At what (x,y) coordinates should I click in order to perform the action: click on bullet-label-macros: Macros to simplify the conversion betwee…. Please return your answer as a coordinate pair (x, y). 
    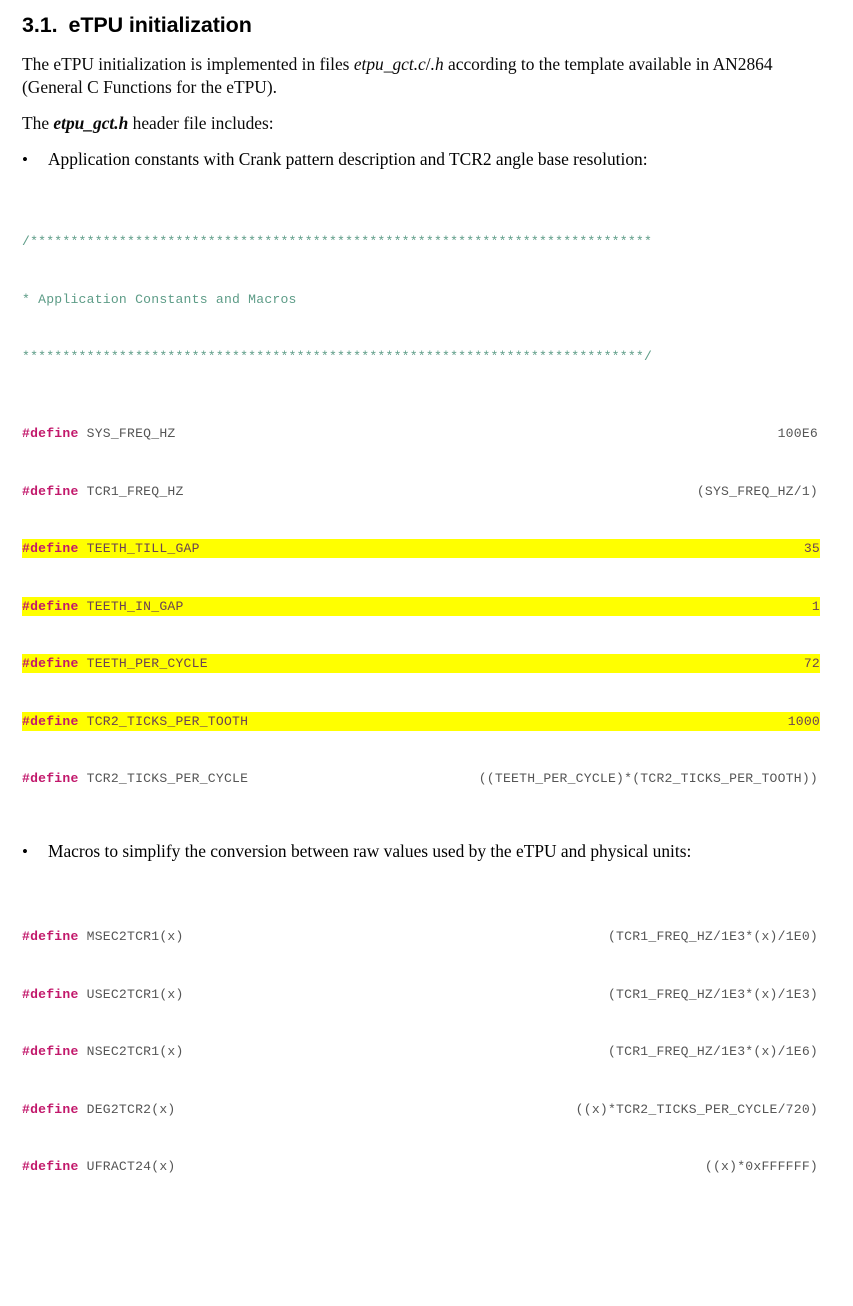
    Looking at the image, I should click on (370, 851).